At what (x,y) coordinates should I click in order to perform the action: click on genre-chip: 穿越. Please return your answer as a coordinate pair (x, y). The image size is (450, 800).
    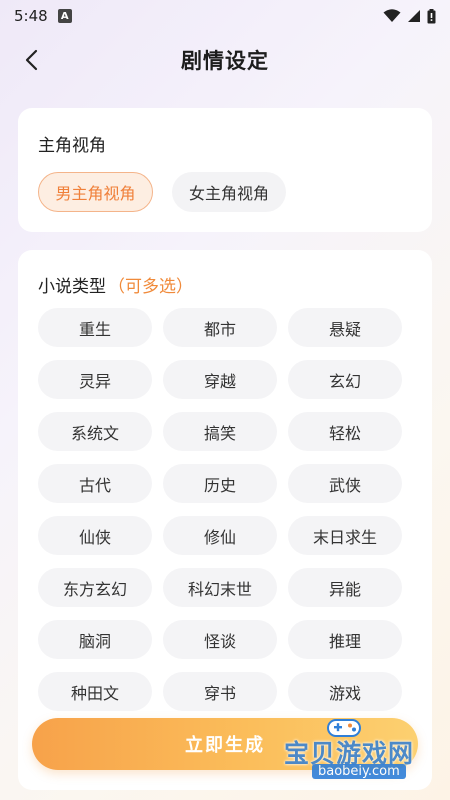
    Looking at the image, I should click on (220, 379).